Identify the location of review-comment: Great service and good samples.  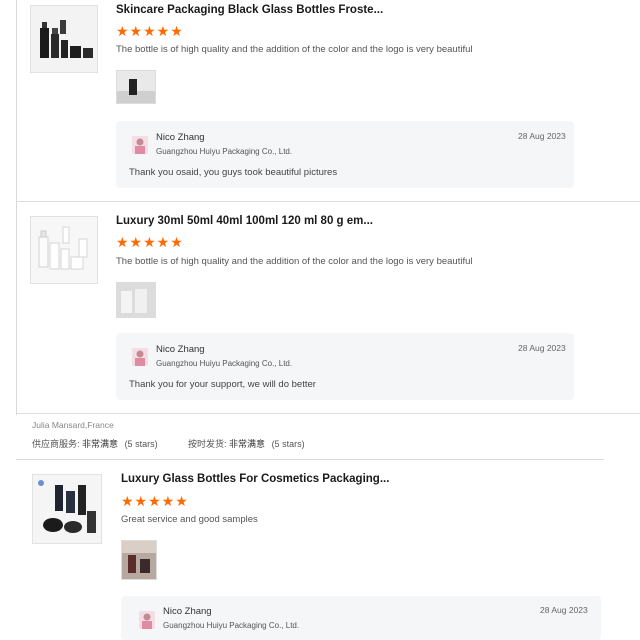
(189, 519).